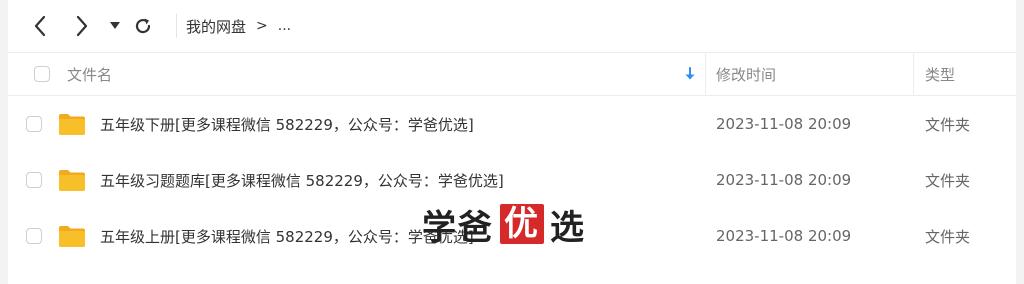  I want to click on back-arrow-icon, so click(40, 26).